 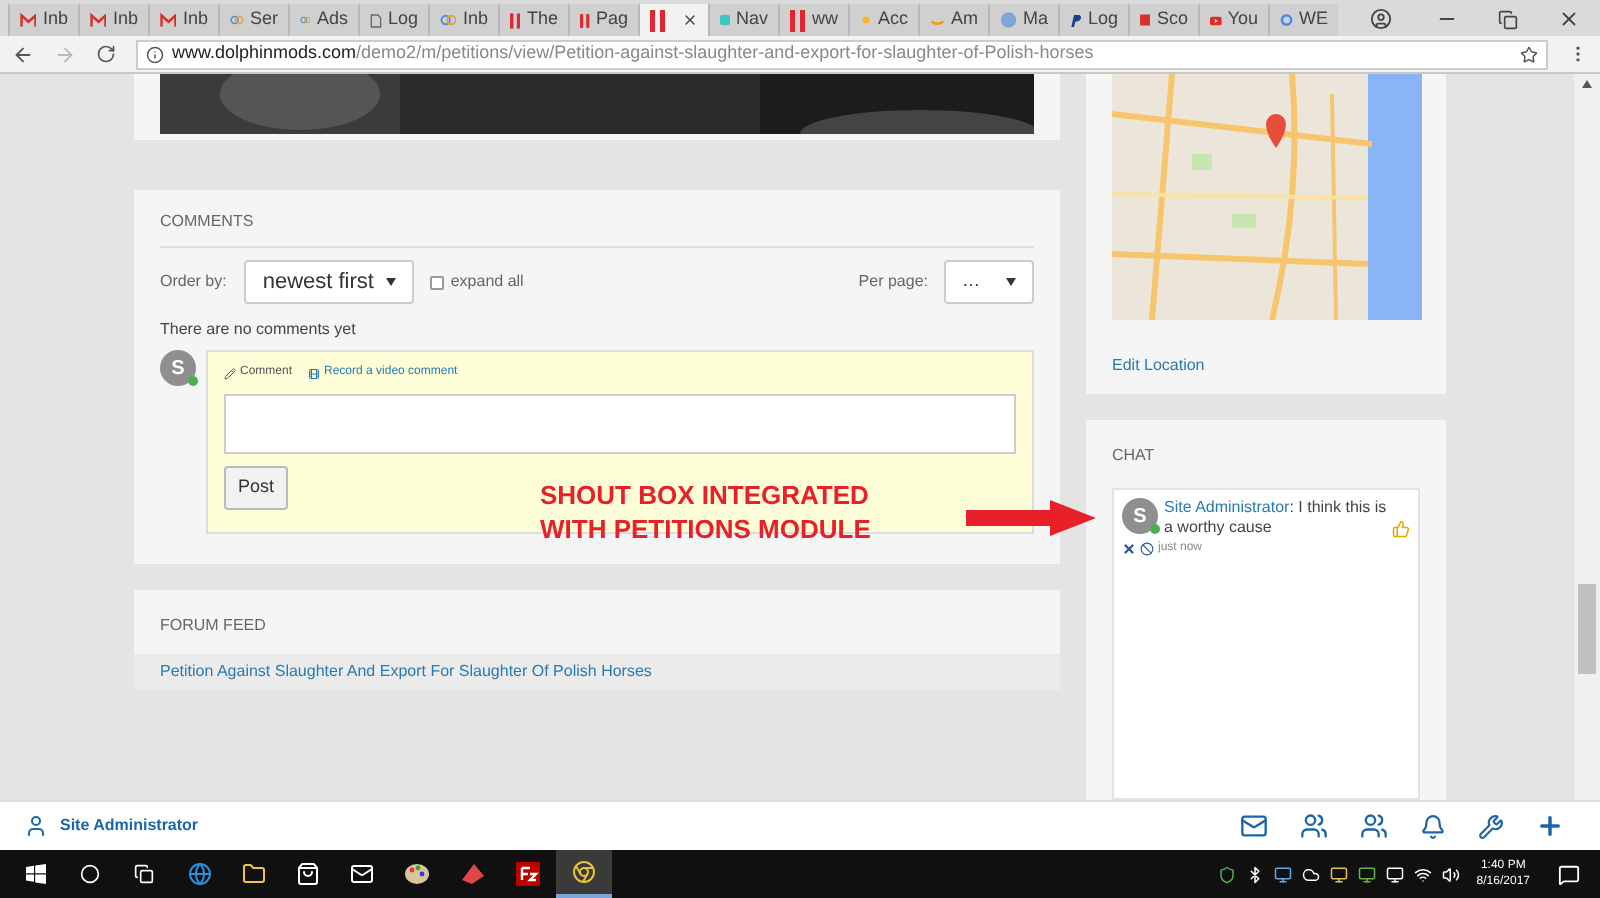 I want to click on browser-tab: Acc, so click(x=883, y=20).